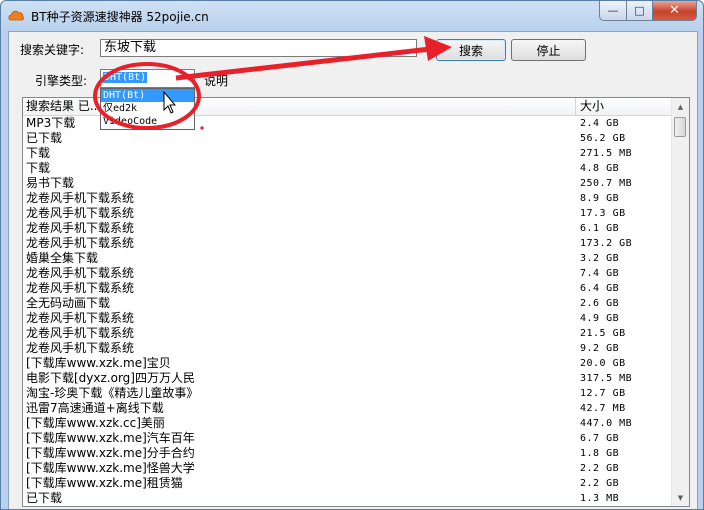 This screenshot has width=704, height=510. Describe the element at coordinates (471, 50) in the screenshot. I see `search-button: 搜索` at that location.